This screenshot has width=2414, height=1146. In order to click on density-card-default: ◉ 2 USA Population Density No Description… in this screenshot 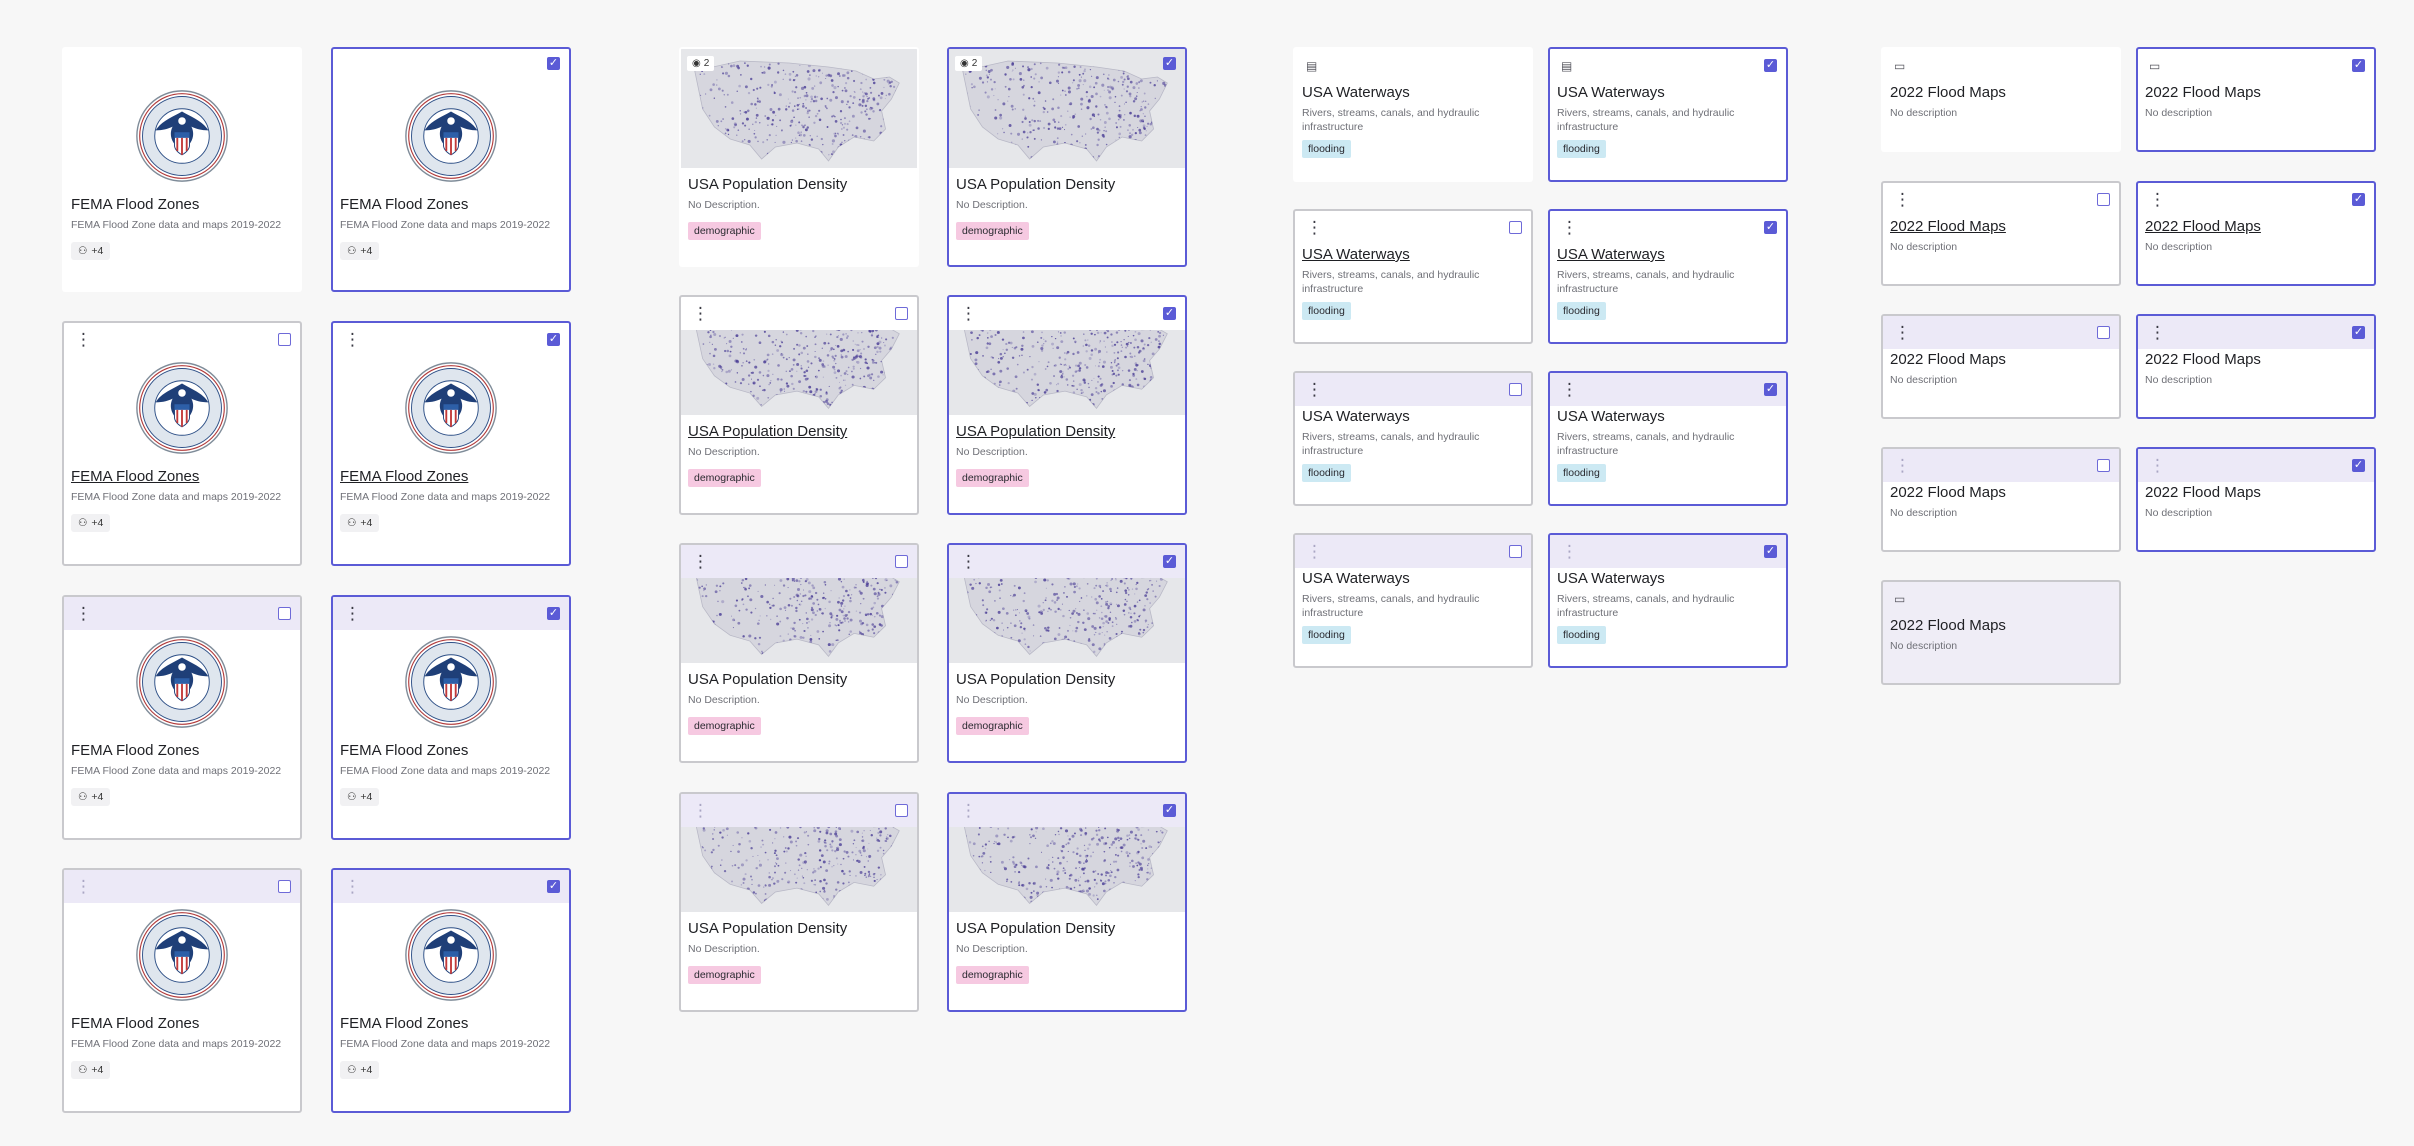, I will do `click(799, 157)`.